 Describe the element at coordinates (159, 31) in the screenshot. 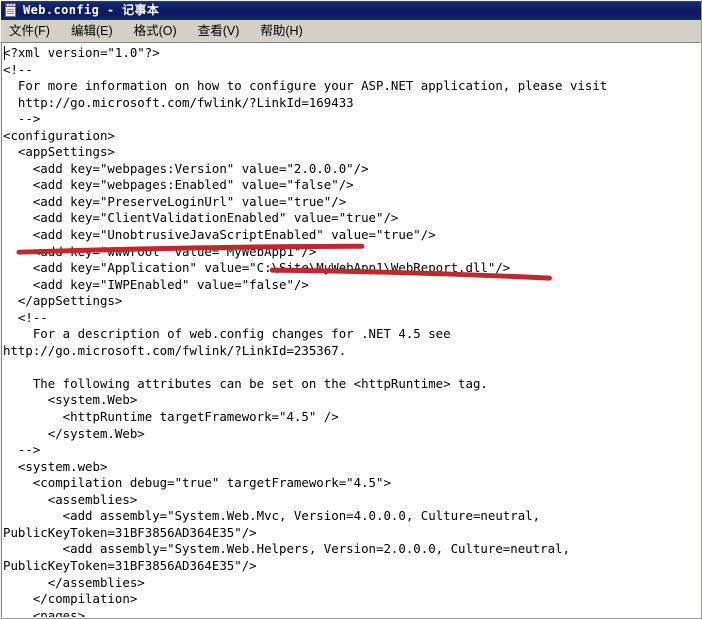

I see `menu-format: 格式(O)` at that location.